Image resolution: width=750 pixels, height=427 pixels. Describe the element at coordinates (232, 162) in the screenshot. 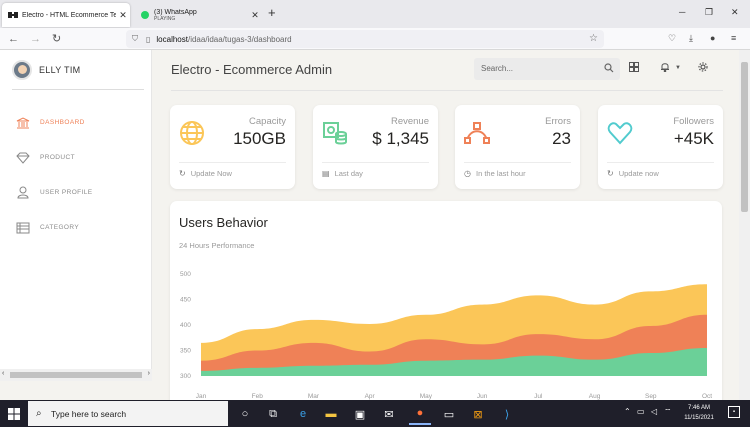

I see `card-divider` at that location.